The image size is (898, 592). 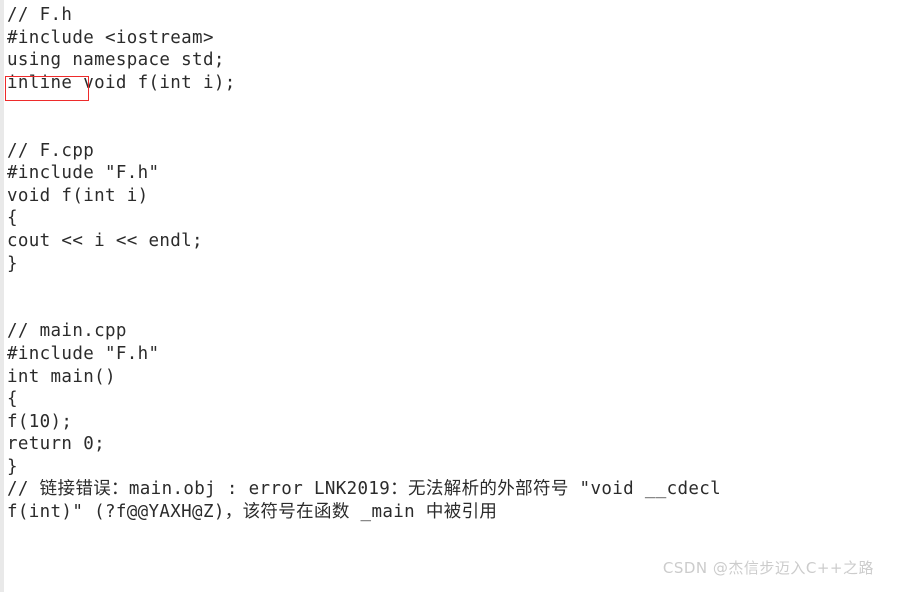 What do you see at coordinates (105, 240) in the screenshot?
I see `code-line: cout << i << endl;` at bounding box center [105, 240].